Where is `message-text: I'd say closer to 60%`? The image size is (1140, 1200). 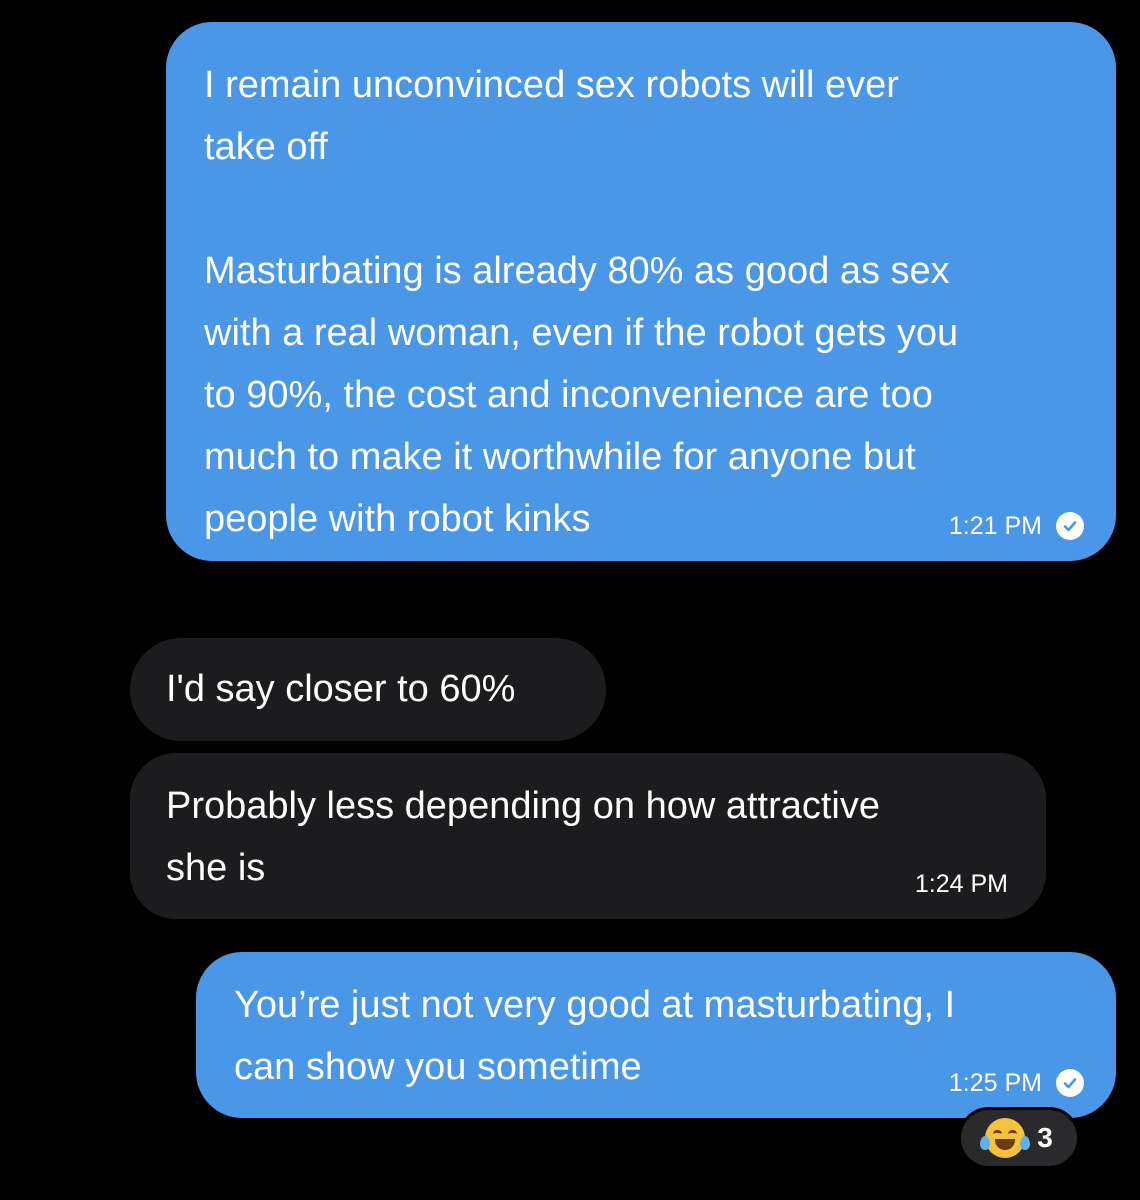
message-text: I'd say closer to 60% is located at coordinates (341, 689).